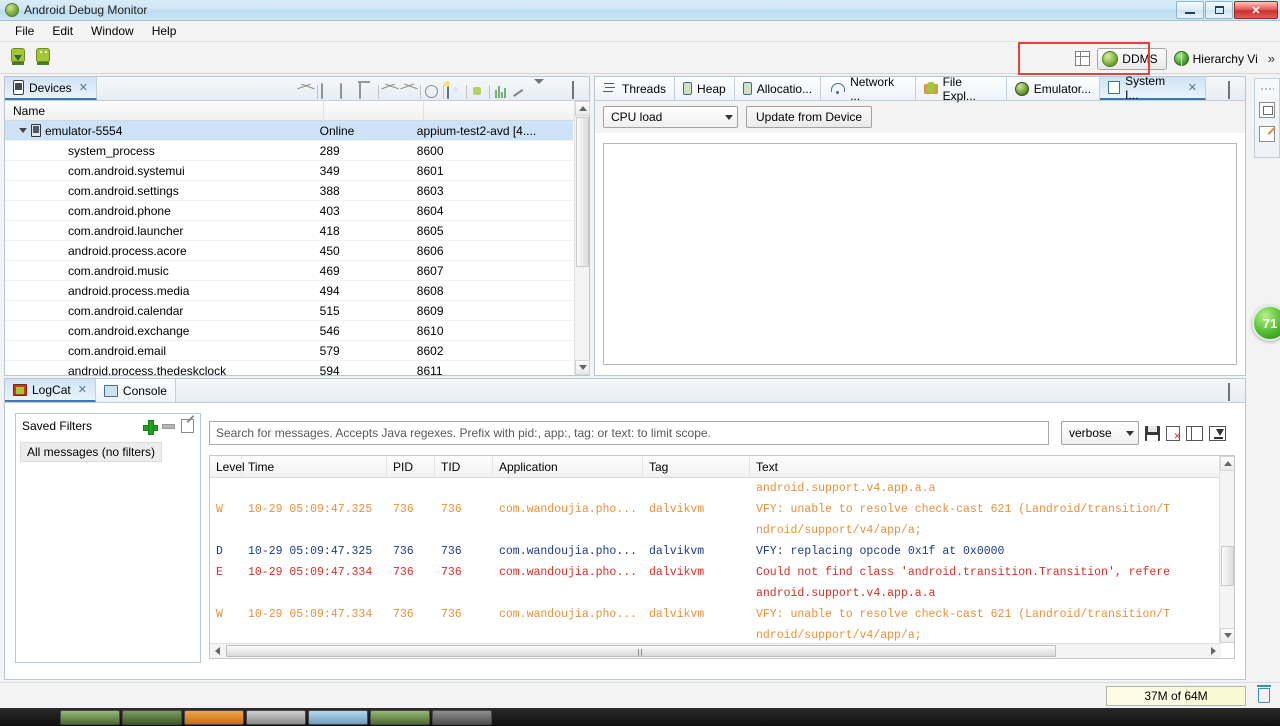 The image size is (1280, 726). What do you see at coordinates (187, 426) in the screenshot?
I see `edit-filter-icon` at bounding box center [187, 426].